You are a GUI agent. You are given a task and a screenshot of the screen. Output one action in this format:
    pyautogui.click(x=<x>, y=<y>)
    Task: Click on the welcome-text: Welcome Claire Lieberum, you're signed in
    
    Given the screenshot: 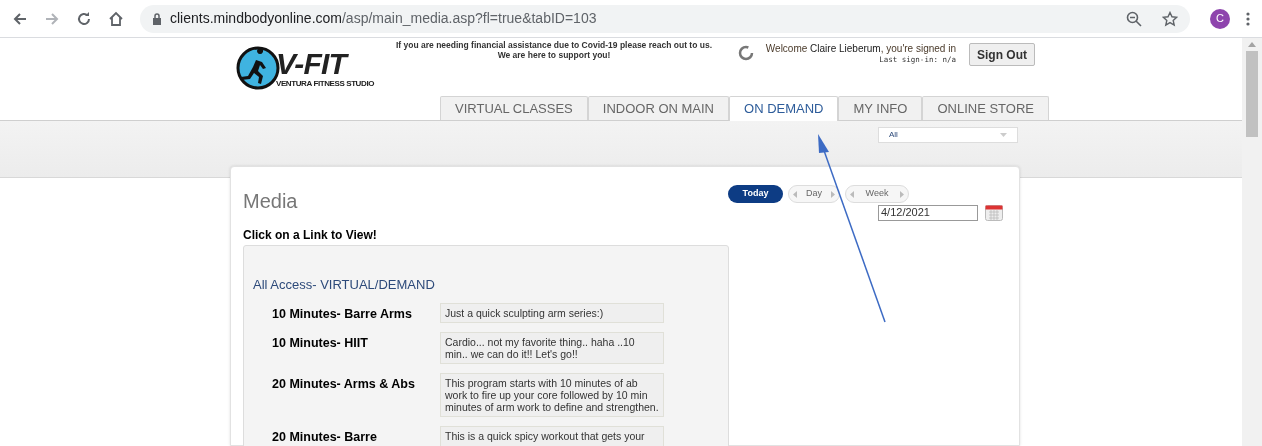 What is the action you would take?
    pyautogui.click(x=860, y=49)
    